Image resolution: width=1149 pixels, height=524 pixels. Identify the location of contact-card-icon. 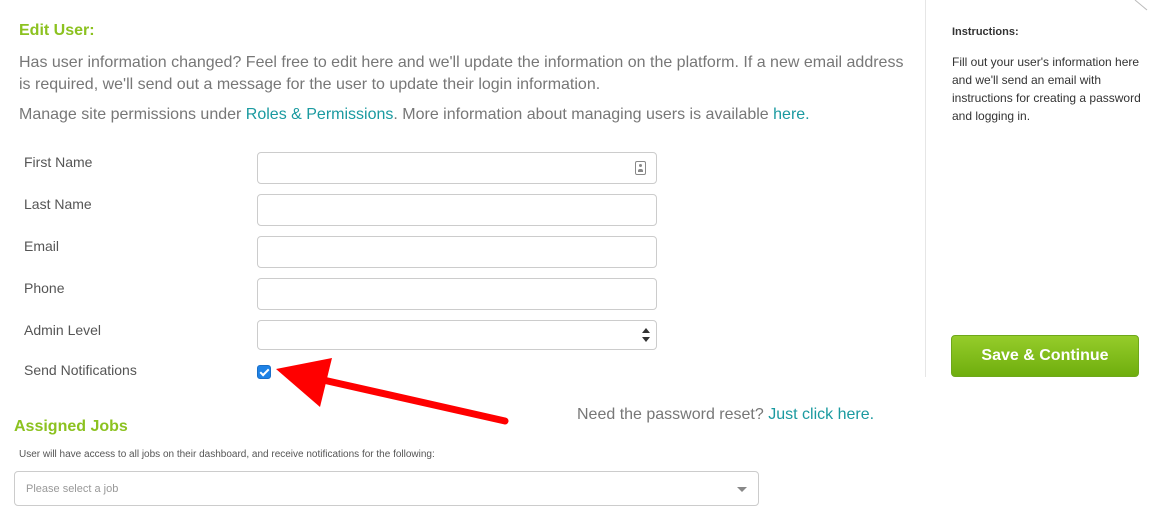
(640, 168).